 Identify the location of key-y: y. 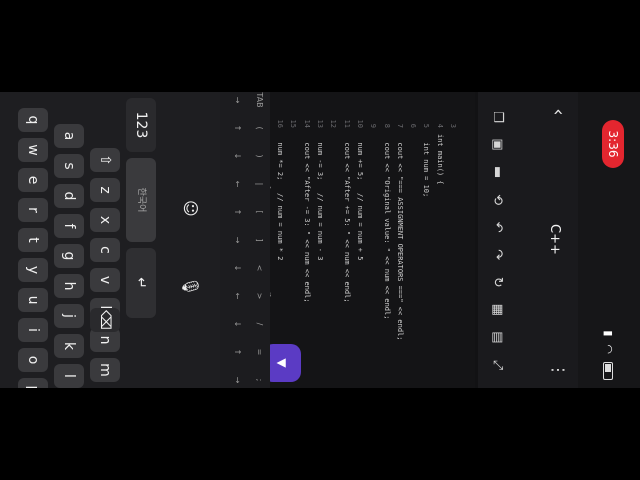
(33, 270).